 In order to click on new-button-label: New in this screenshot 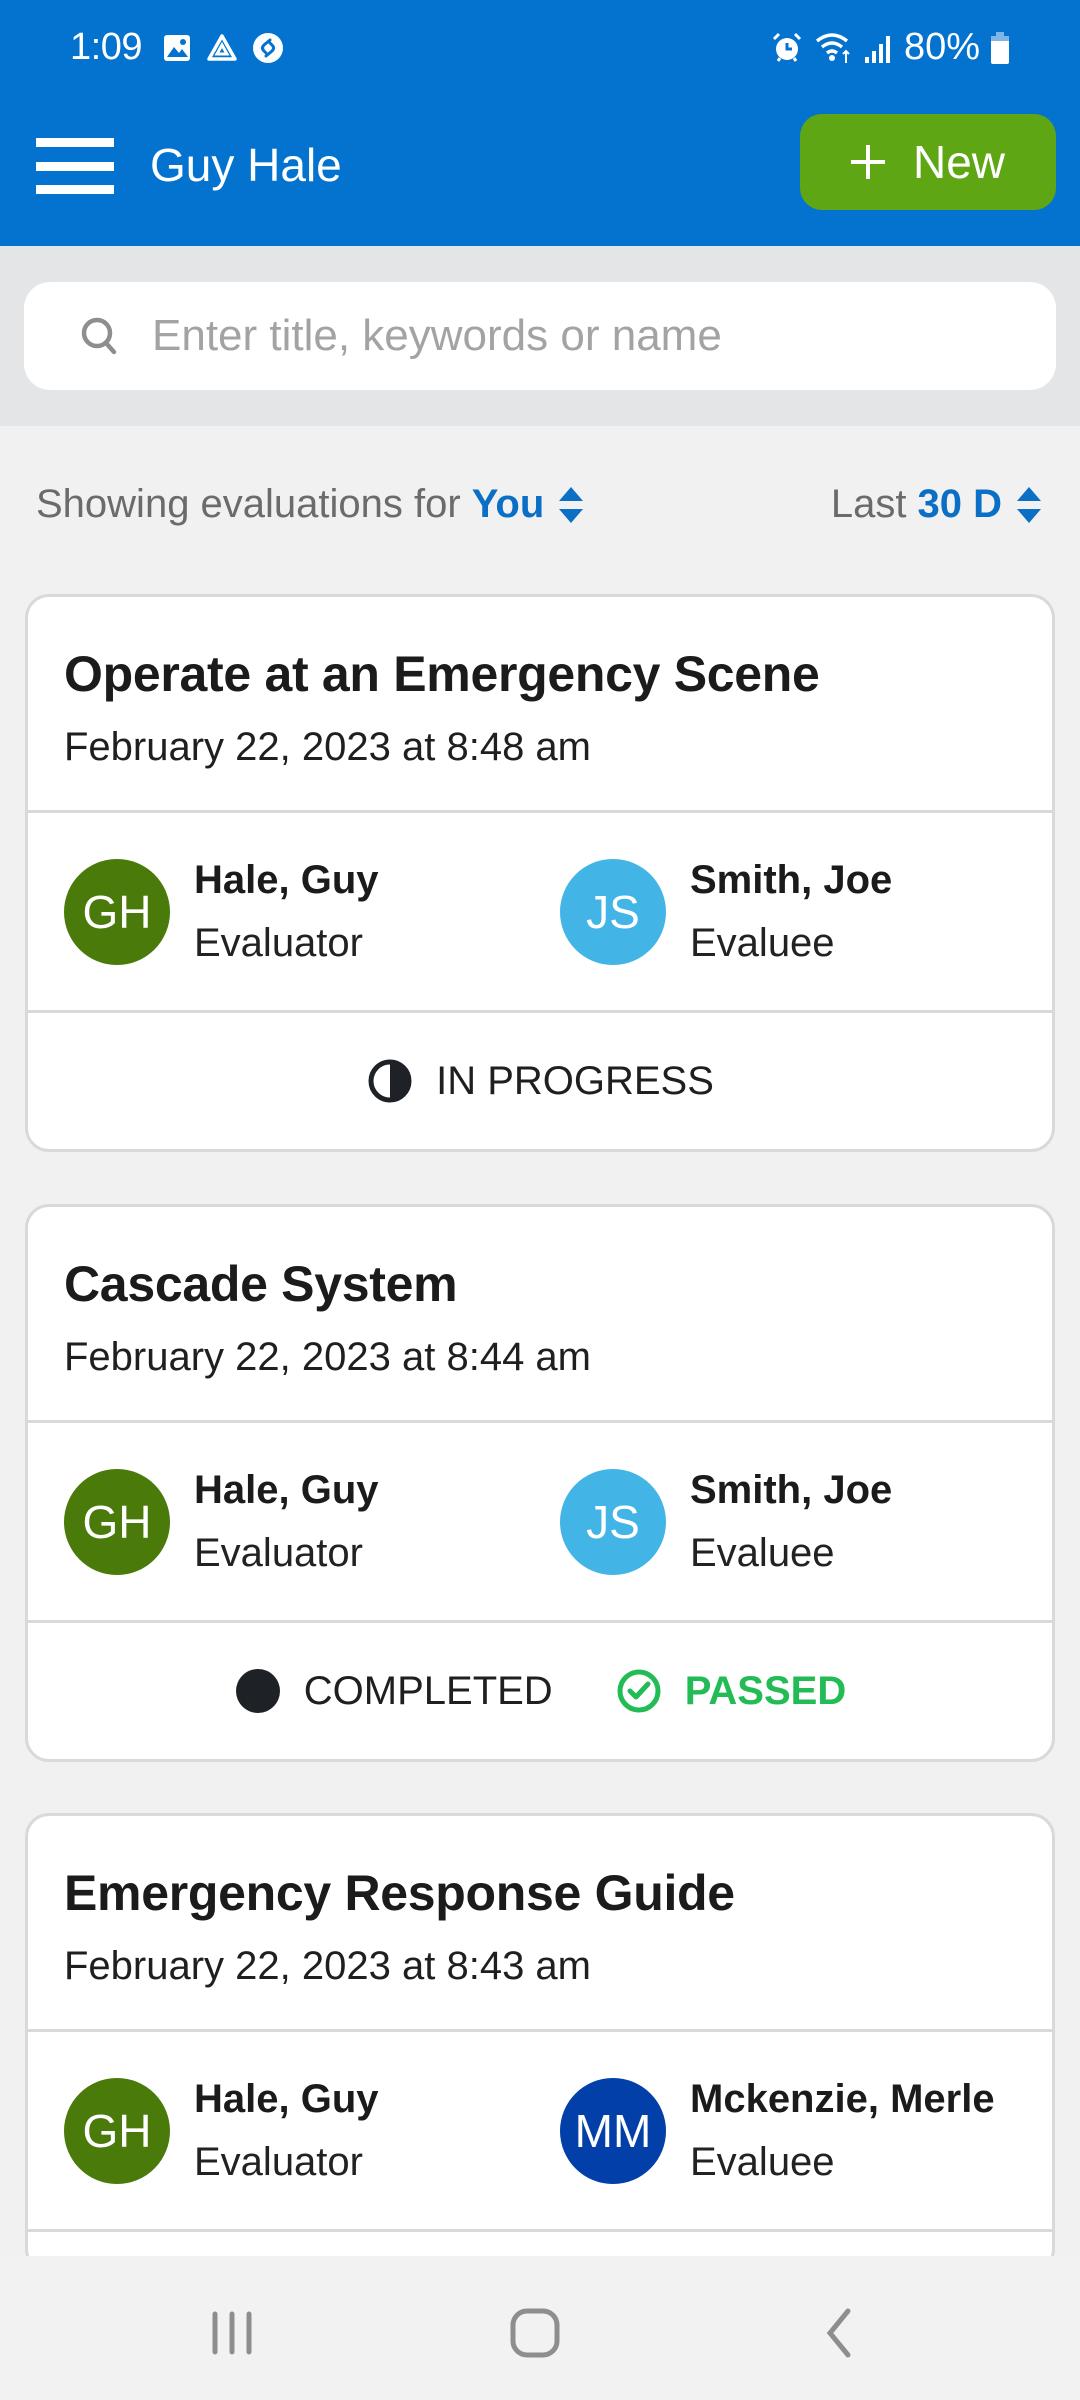, I will do `click(959, 162)`.